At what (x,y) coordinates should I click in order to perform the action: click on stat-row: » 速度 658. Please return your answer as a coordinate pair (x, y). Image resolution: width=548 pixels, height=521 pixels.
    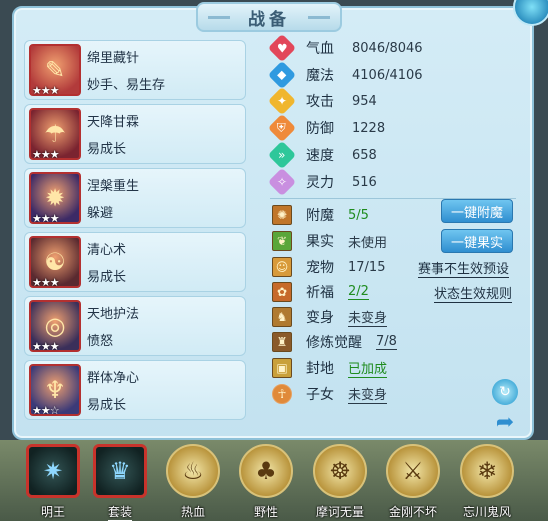
    Looking at the image, I should click on (322, 155).